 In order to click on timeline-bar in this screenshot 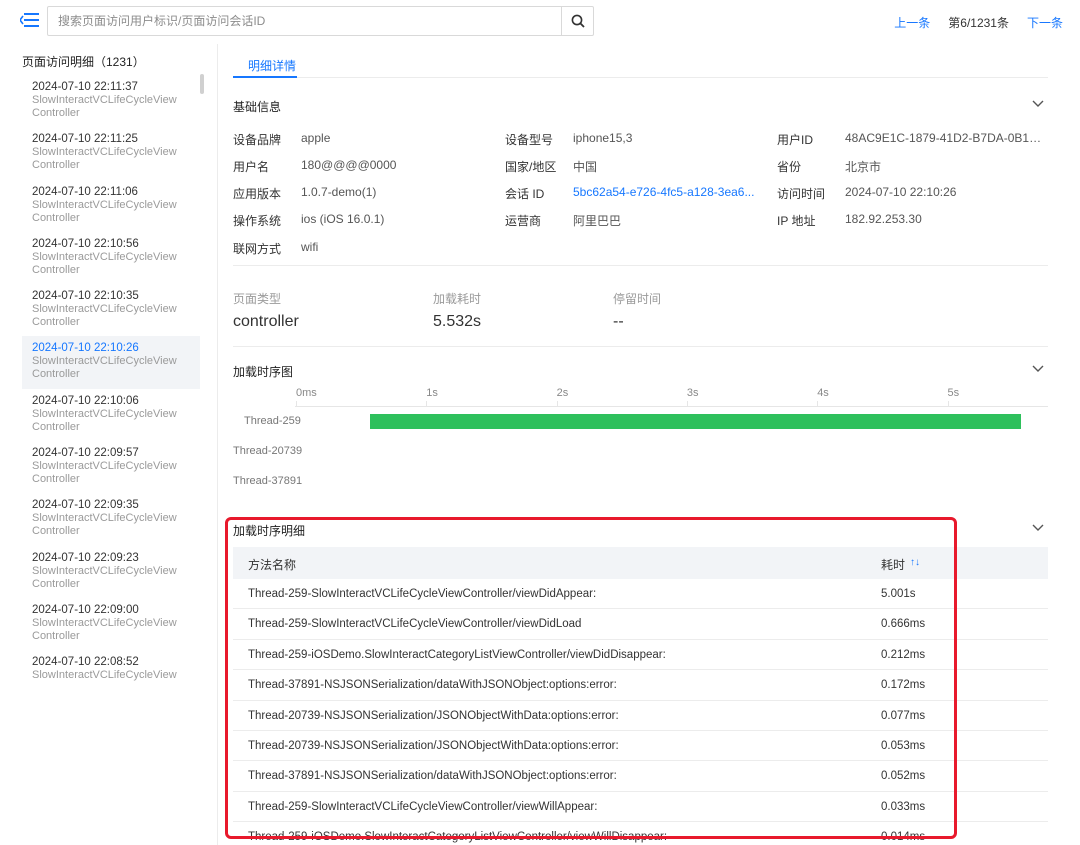, I will do `click(695, 421)`.